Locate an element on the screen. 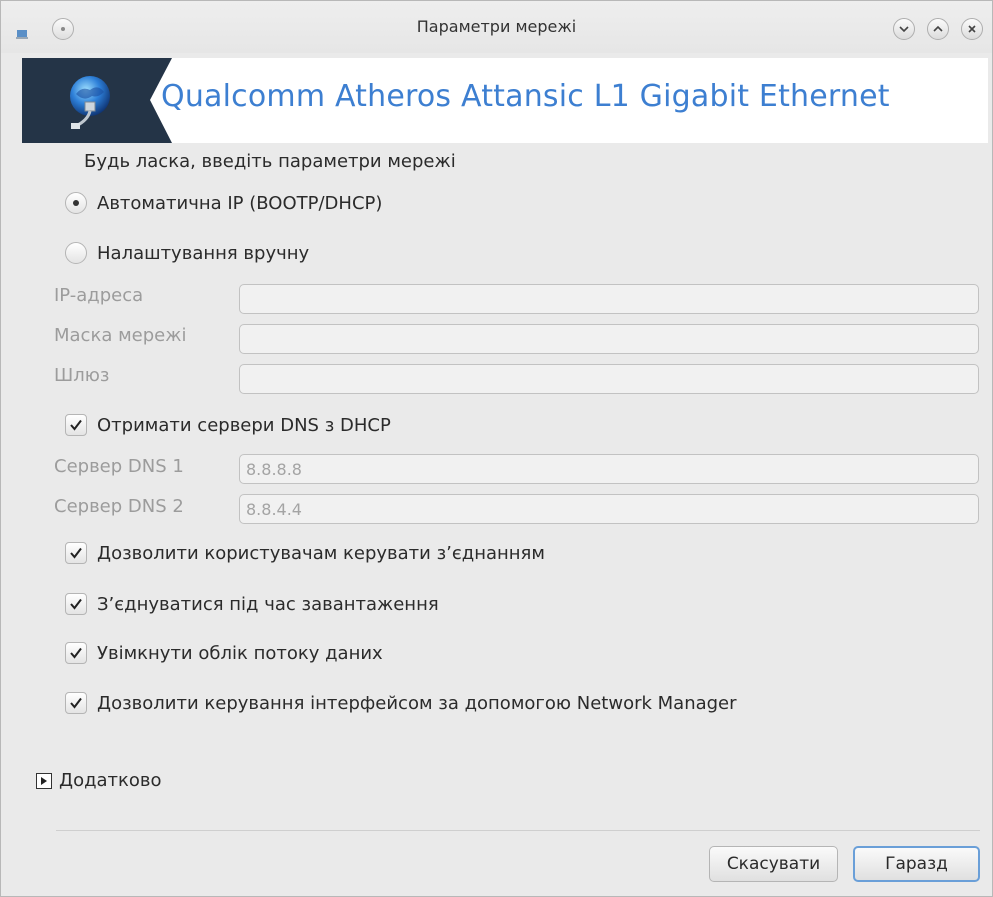 This screenshot has width=993, height=897. minimize-button is located at coordinates (904, 29).